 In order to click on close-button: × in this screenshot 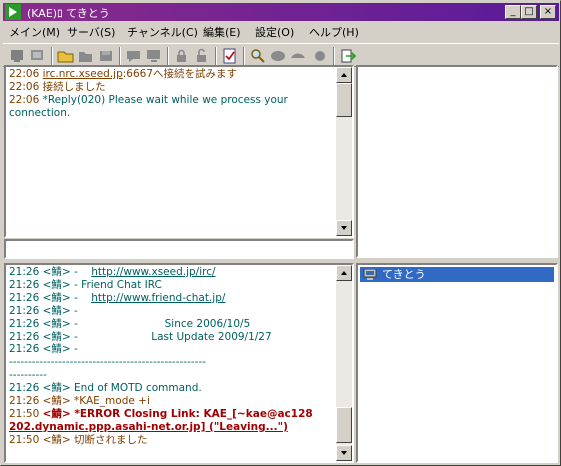, I will do `click(548, 12)`.